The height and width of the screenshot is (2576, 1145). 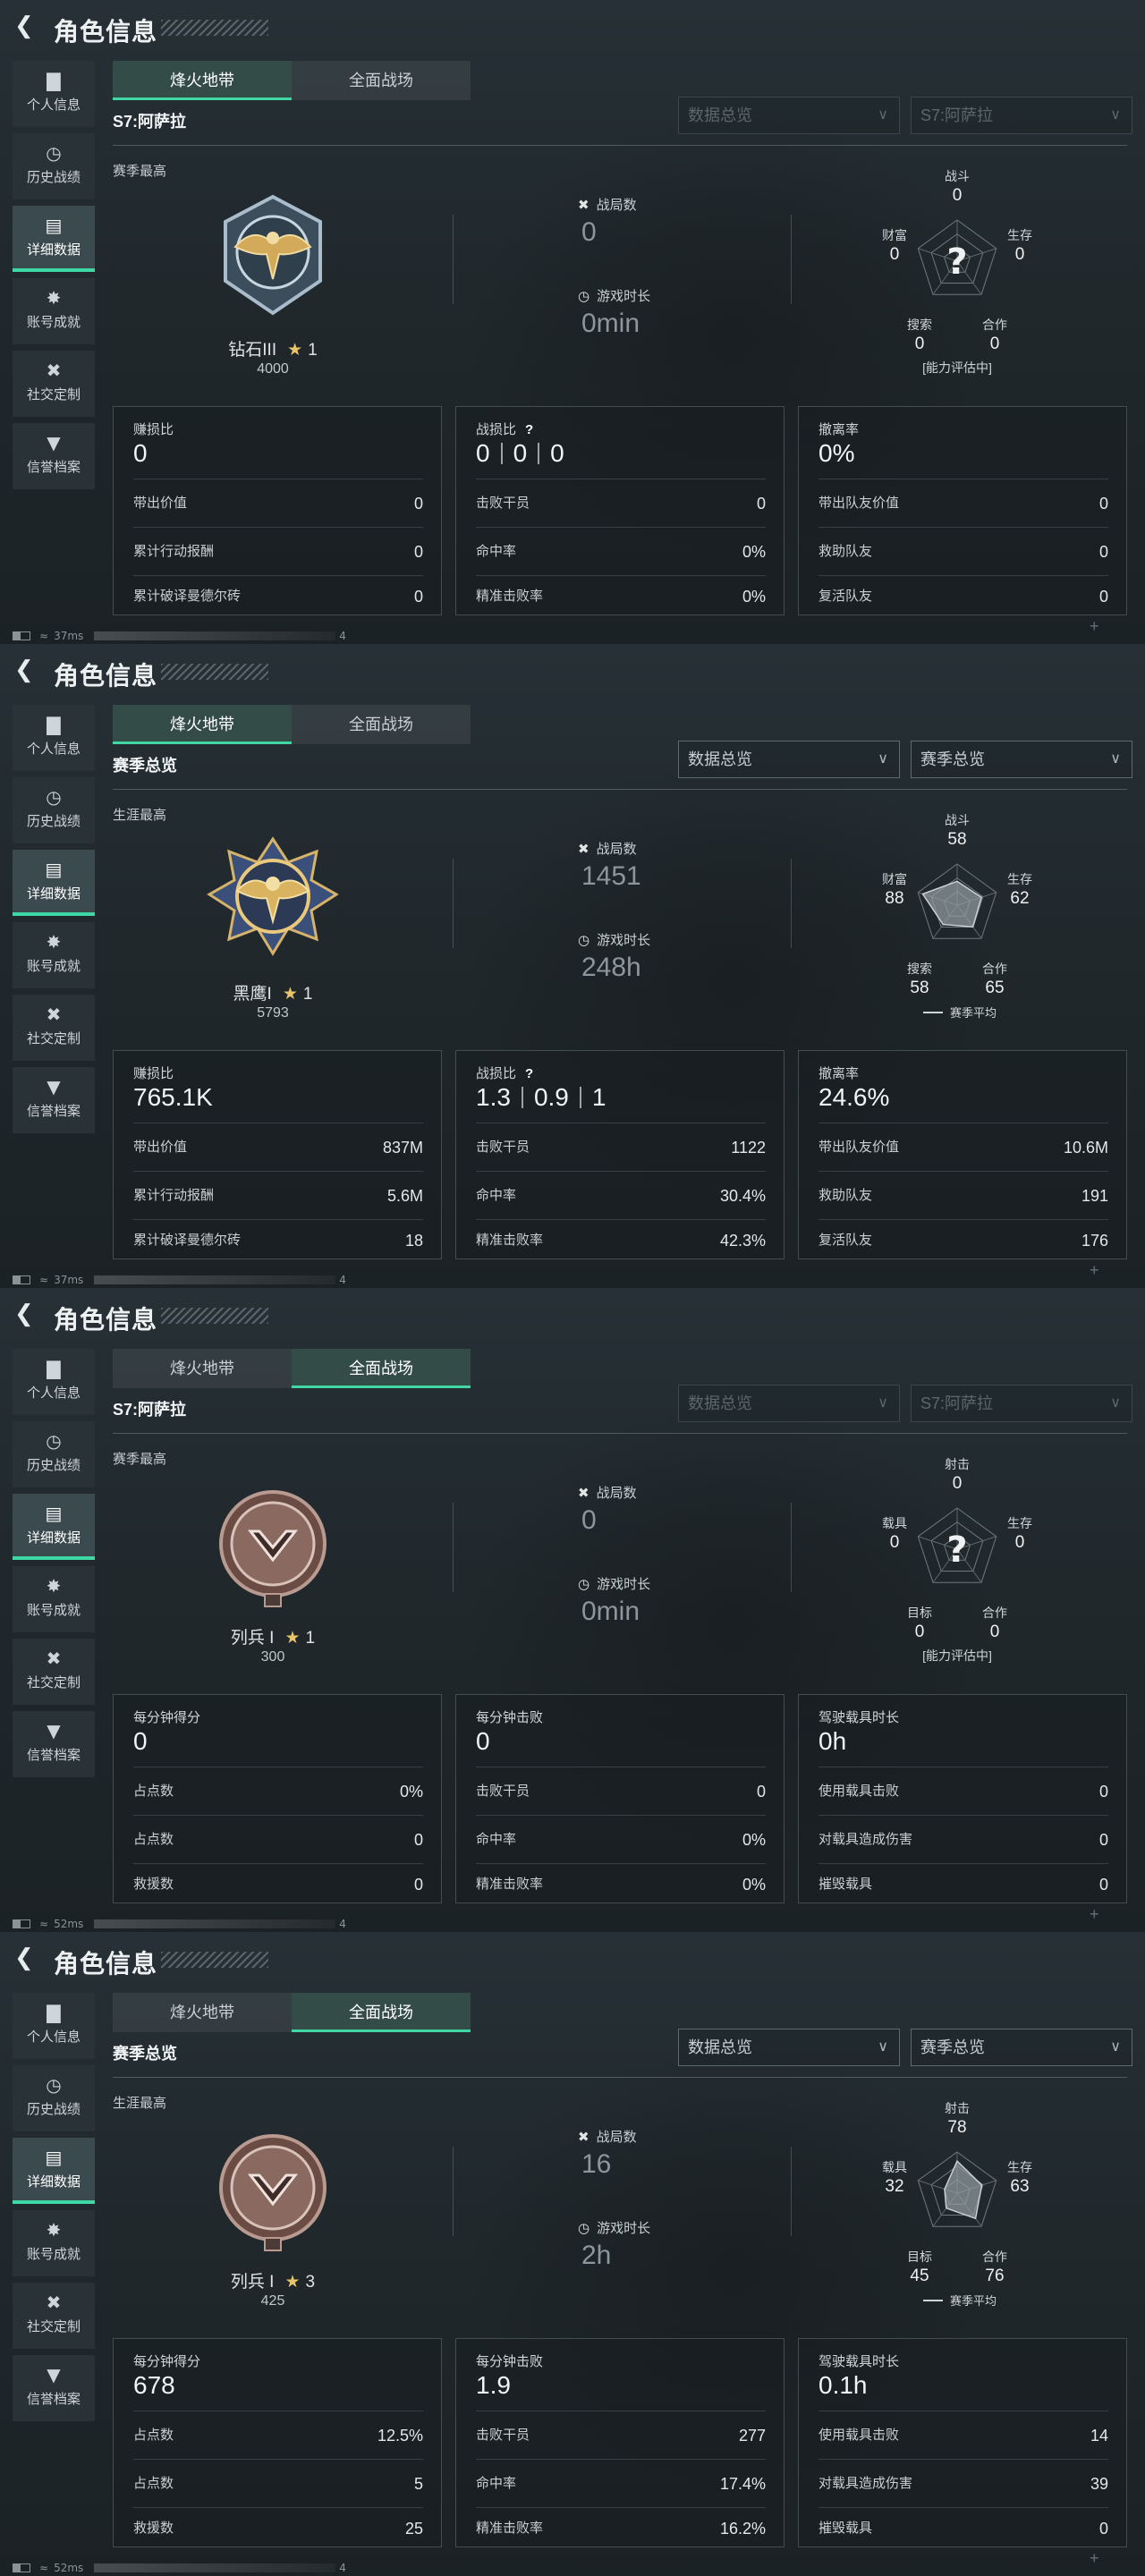 What do you see at coordinates (963, 1839) in the screenshot?
I see `card-row: 对载具造成伤害 0` at bounding box center [963, 1839].